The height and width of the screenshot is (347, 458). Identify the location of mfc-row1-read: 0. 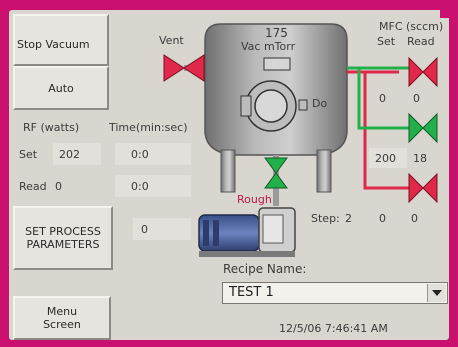
(416, 98).